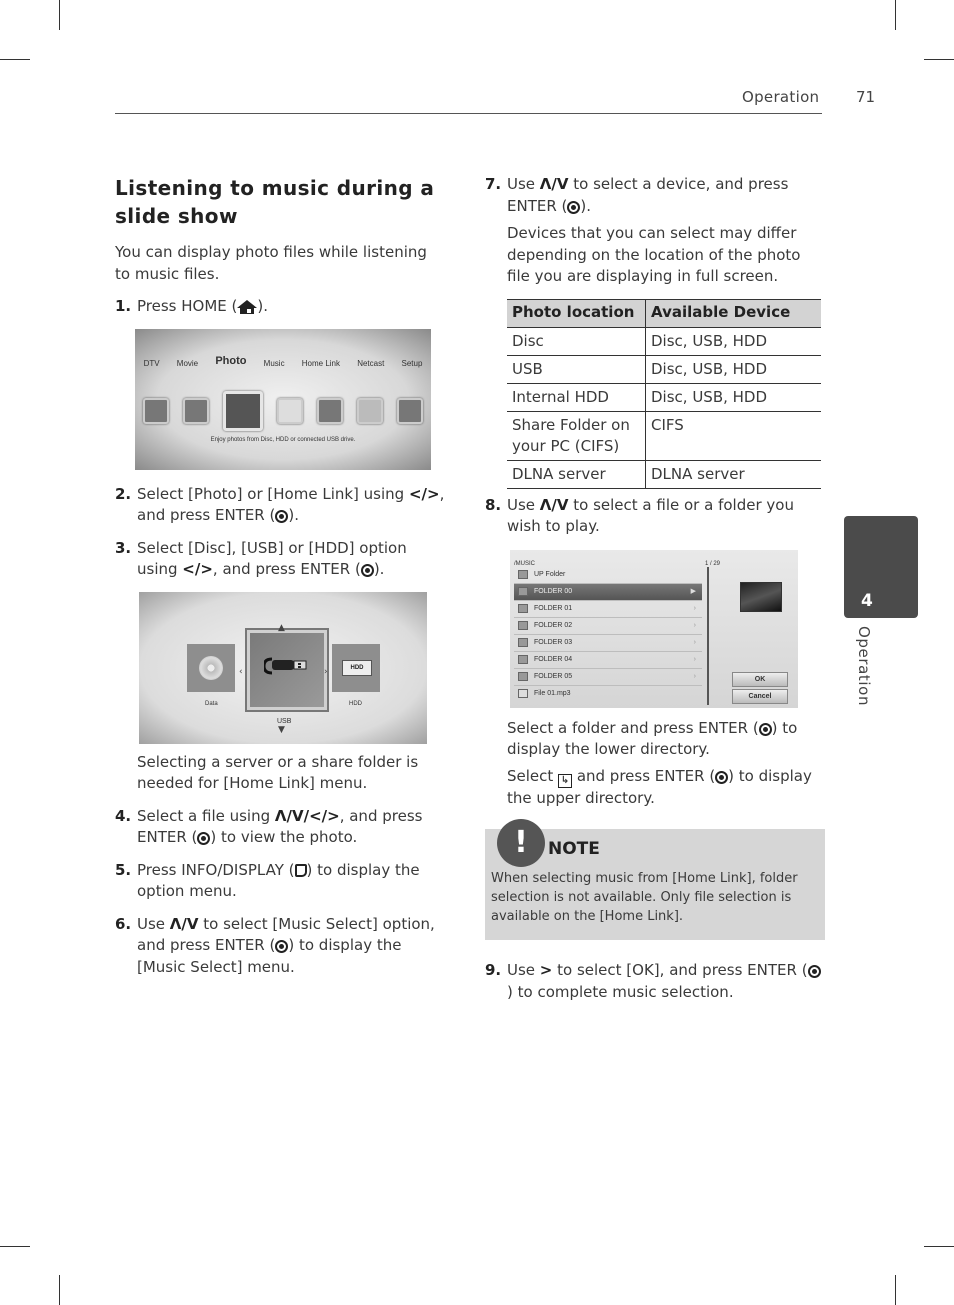 The width and height of the screenshot is (954, 1305). I want to click on note-text: Select, so click(533, 775).